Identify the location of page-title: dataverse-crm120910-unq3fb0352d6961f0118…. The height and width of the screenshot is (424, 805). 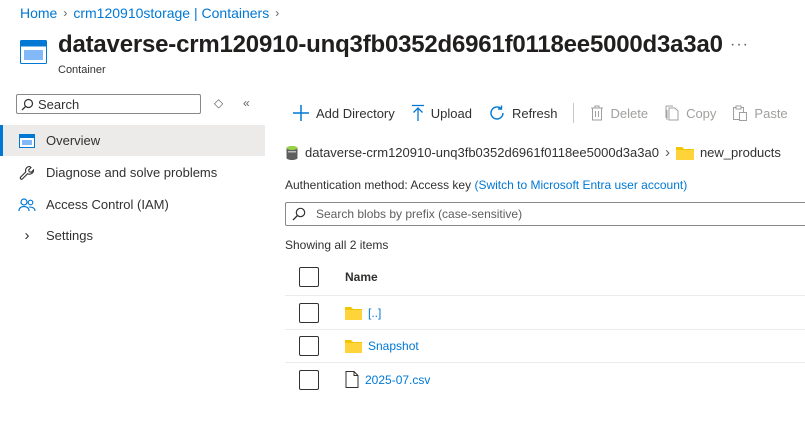
(390, 44).